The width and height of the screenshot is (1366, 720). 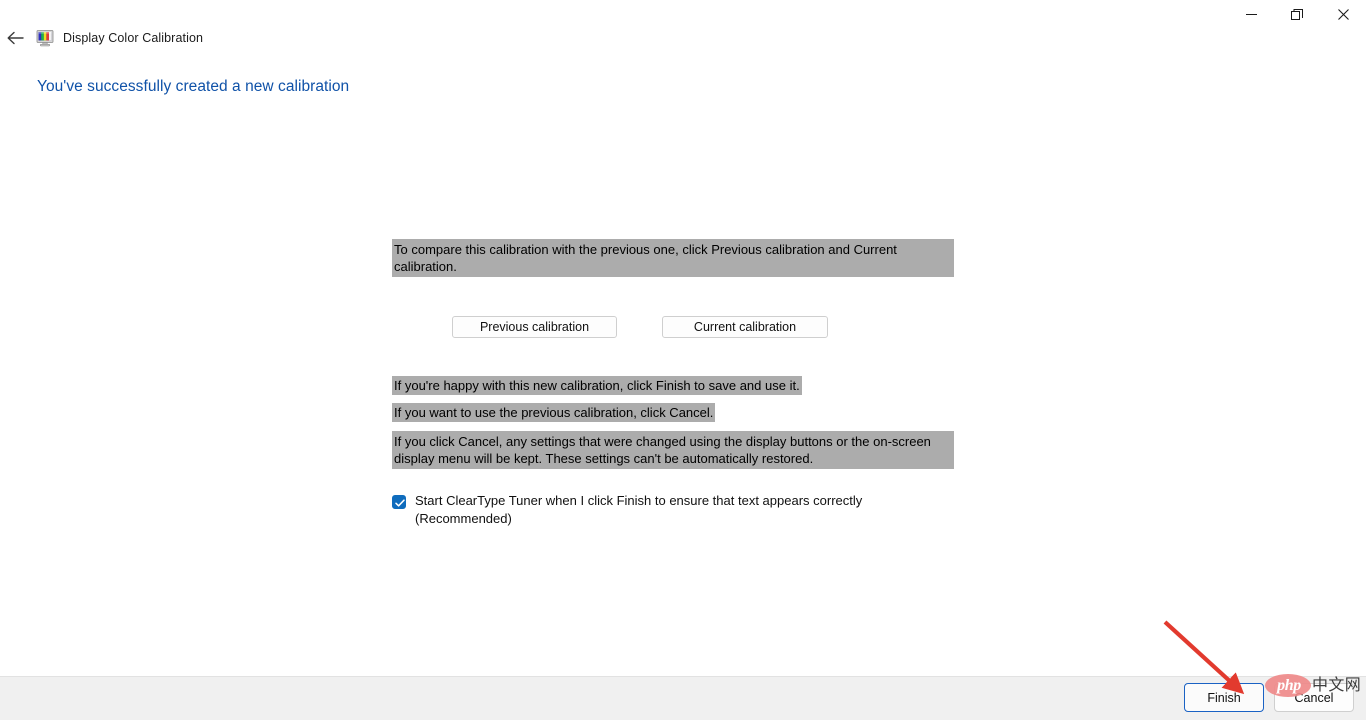 I want to click on cancel-button: Cancel, so click(x=1314, y=697).